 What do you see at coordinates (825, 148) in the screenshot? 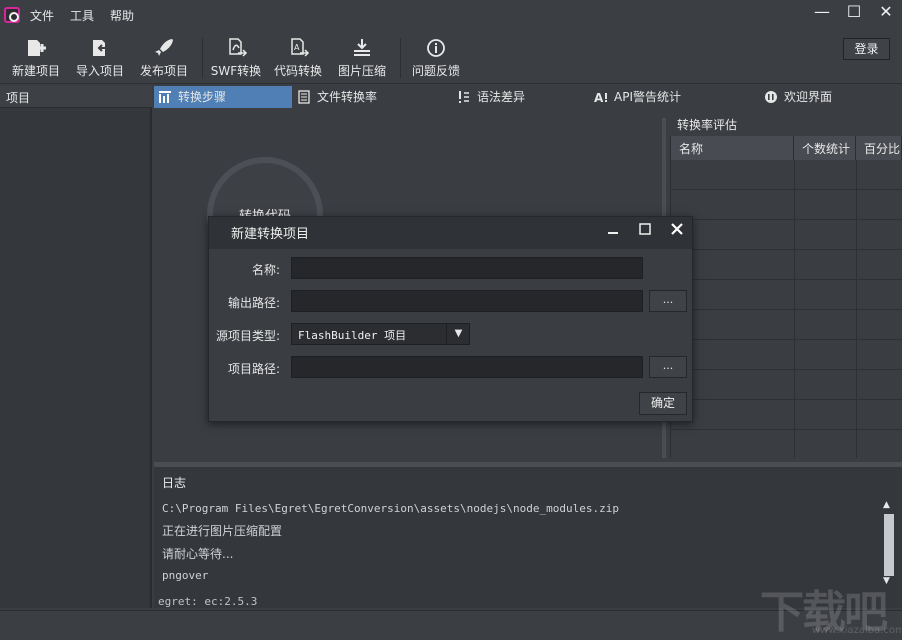
I see `column-header-count: 个数统计` at bounding box center [825, 148].